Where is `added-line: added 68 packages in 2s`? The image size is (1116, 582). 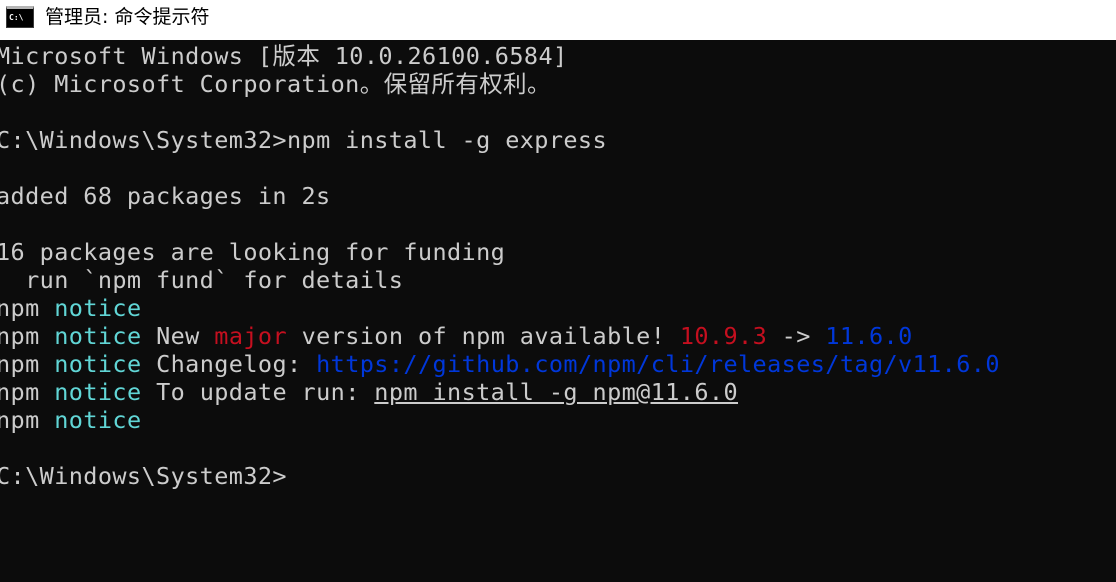
added-line: added 68 packages in 2s is located at coordinates (165, 196).